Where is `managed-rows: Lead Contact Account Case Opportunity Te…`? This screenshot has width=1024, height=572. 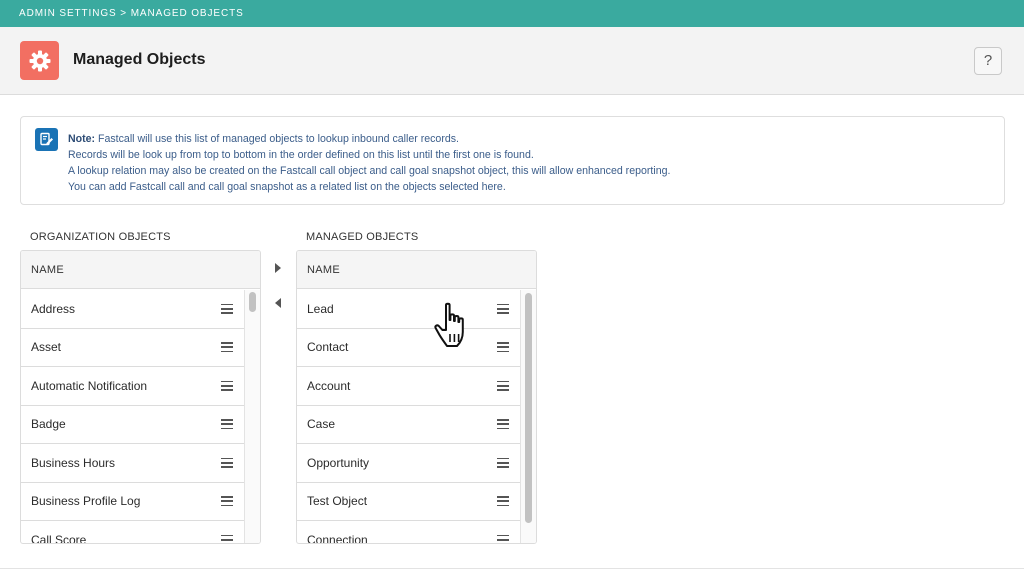 managed-rows: Lead Contact Account Case Opportunity Te… is located at coordinates (408, 417).